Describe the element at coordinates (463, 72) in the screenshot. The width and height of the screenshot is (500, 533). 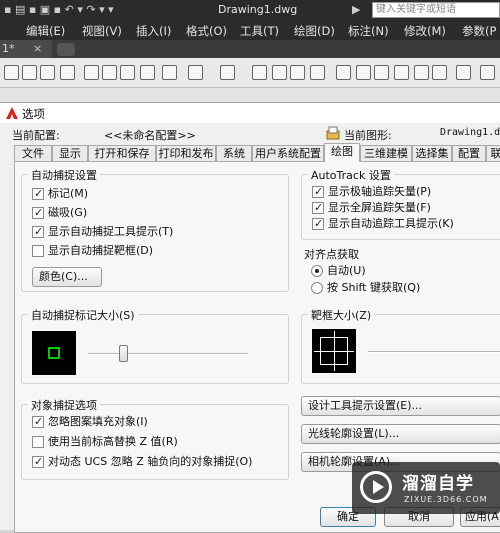
I see `help-icon` at that location.